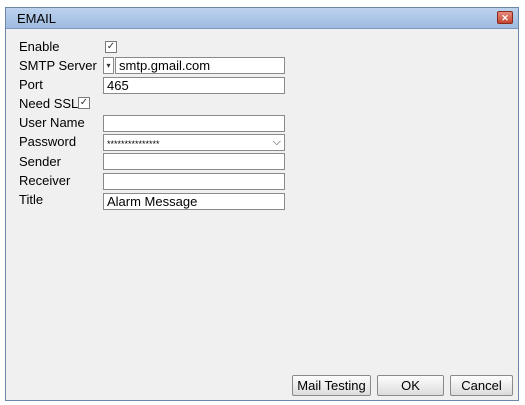  I want to click on title-input: Alarm Message, so click(194, 201).